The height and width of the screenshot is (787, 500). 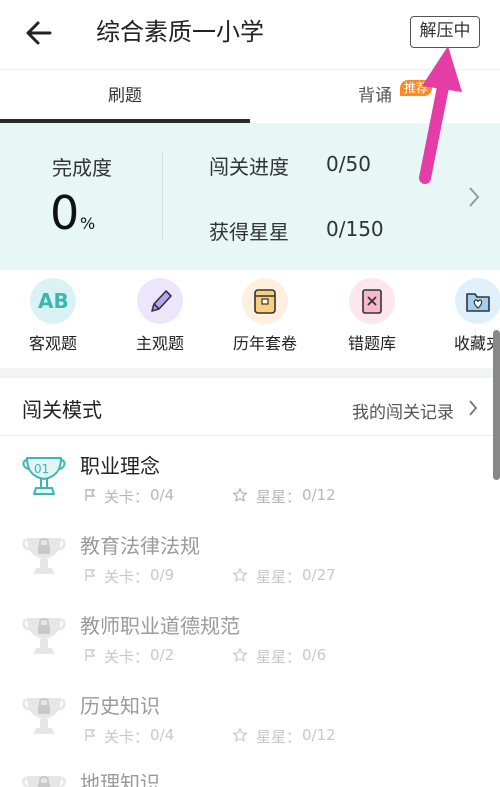 I want to click on wrong-paper-icon, so click(x=372, y=301).